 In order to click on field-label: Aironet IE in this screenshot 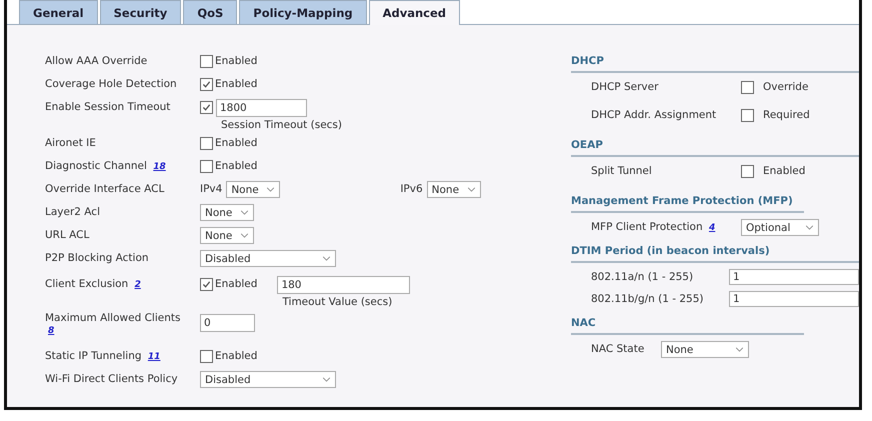, I will do `click(70, 143)`.